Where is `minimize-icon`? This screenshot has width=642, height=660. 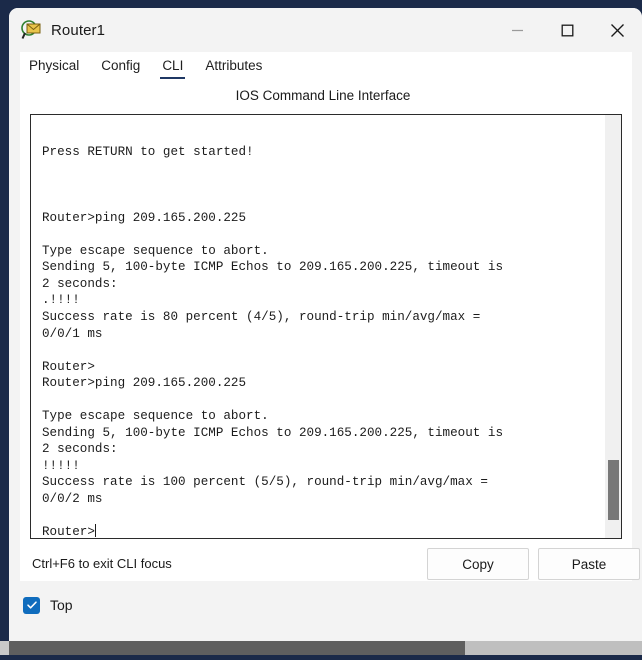
minimize-icon is located at coordinates (517, 30).